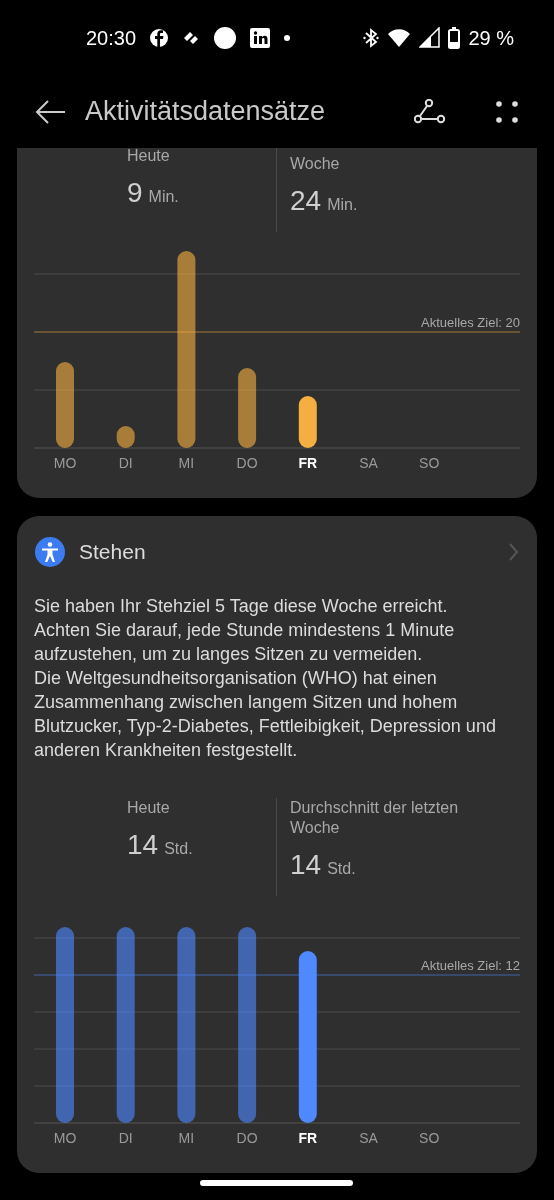 This screenshot has width=554, height=1200. What do you see at coordinates (245, 630) in the screenshot?
I see `description-text: Sie haben Ihr Stehziel 5 Tage diese Woche erreicht. Achten Sie darauf, jede Stunde mindestens 1 Minute aufzustehen, um zu langes Sitzen zu vermeiden.` at bounding box center [245, 630].